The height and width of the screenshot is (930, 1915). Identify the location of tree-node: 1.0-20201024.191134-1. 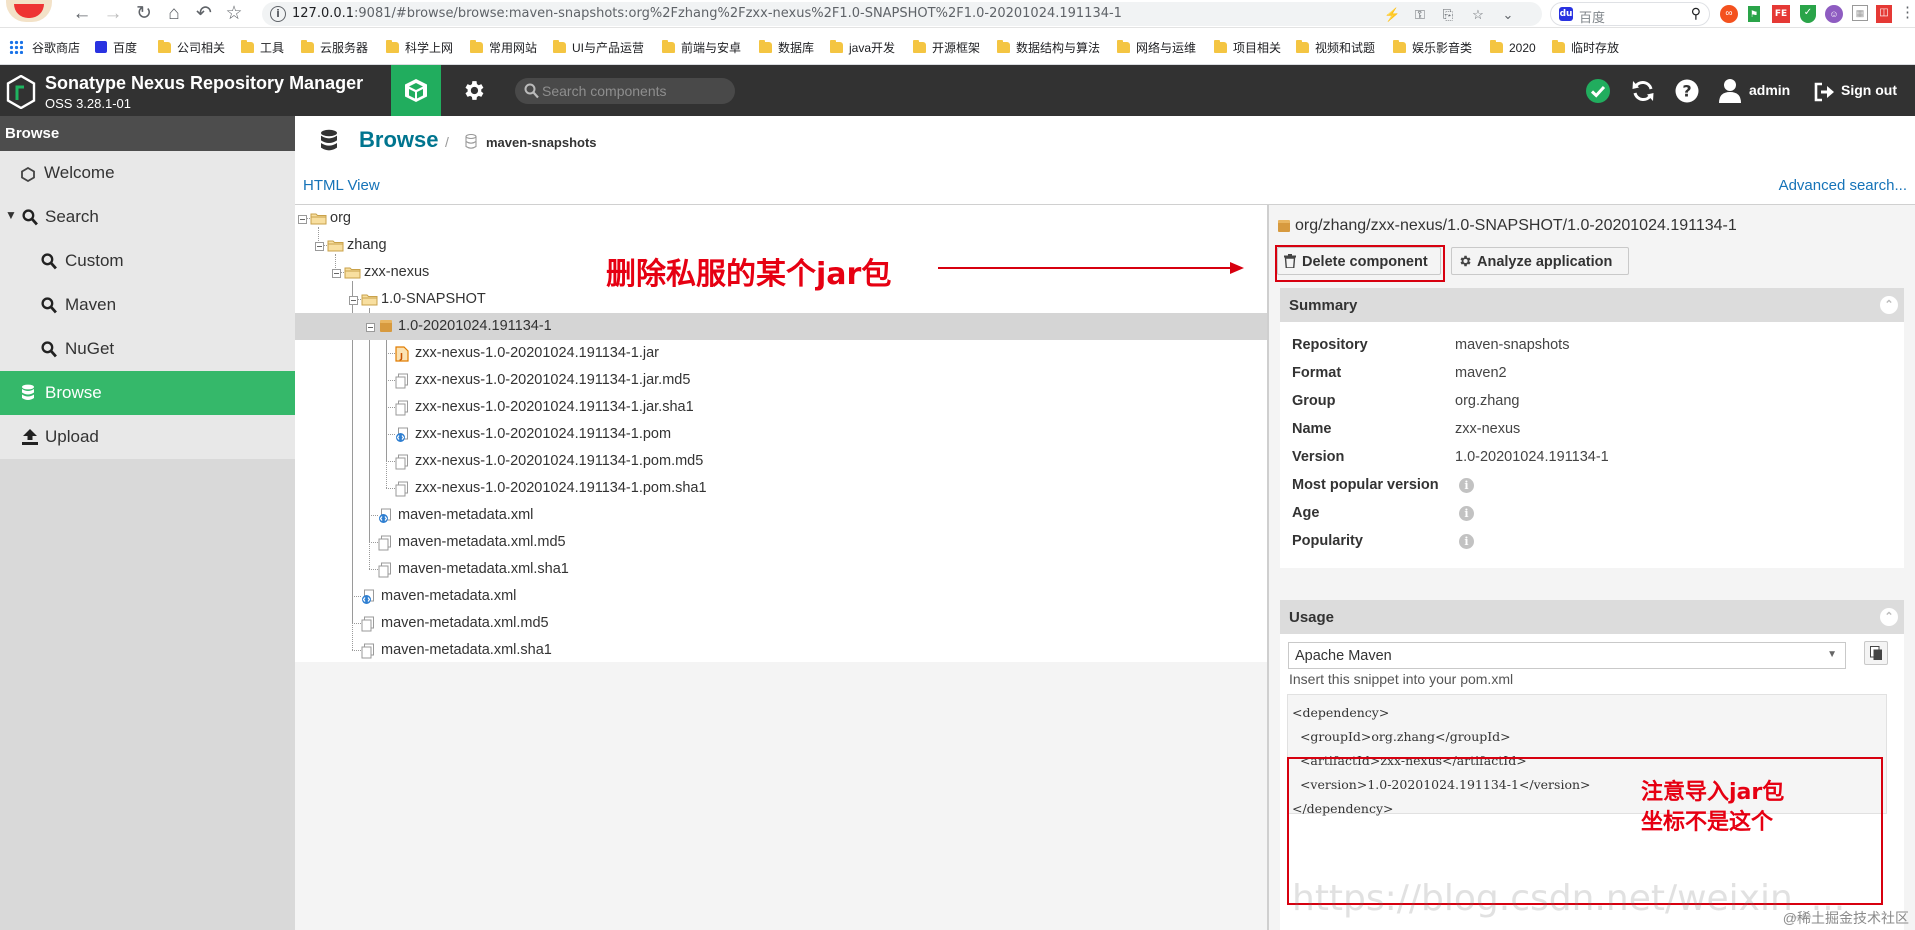
(781, 326).